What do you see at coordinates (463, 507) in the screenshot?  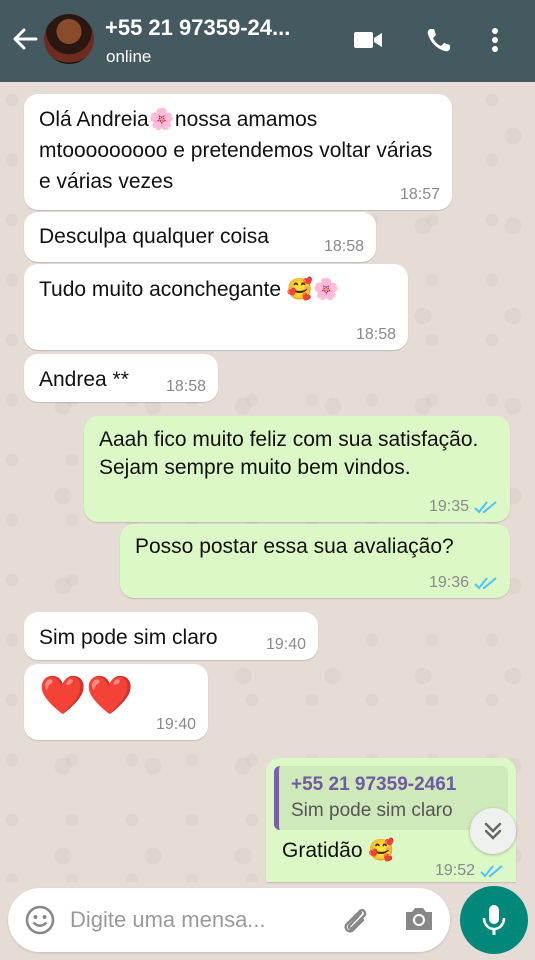 I see `message-time: 19:35` at bounding box center [463, 507].